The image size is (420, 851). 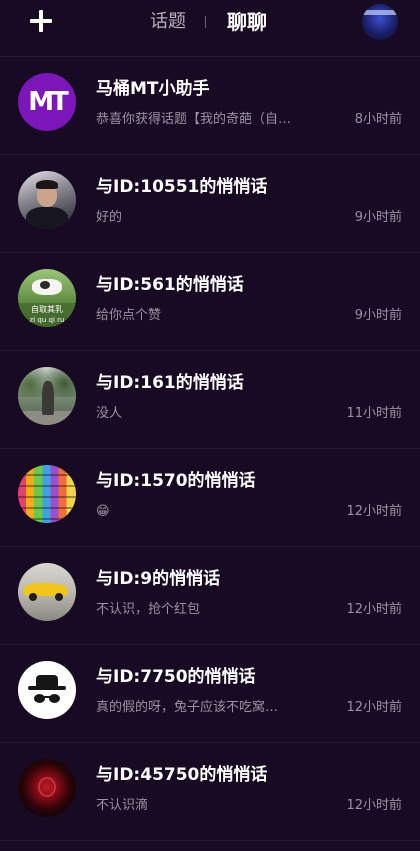 I want to click on chat-name: 马桶MT小助手, so click(x=153, y=89).